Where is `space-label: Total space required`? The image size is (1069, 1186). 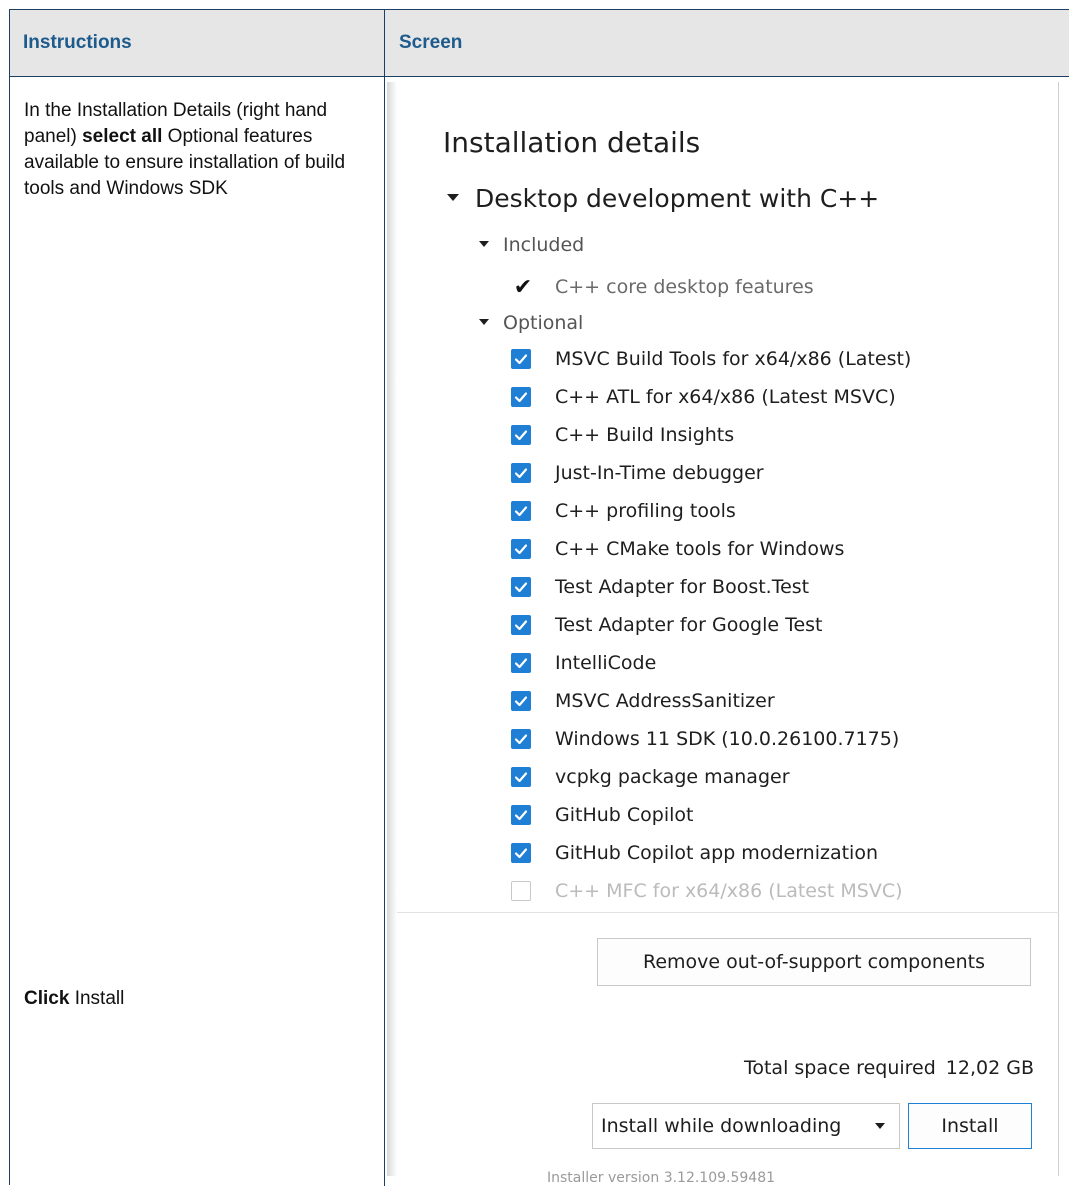 space-label: Total space required is located at coordinates (839, 1068).